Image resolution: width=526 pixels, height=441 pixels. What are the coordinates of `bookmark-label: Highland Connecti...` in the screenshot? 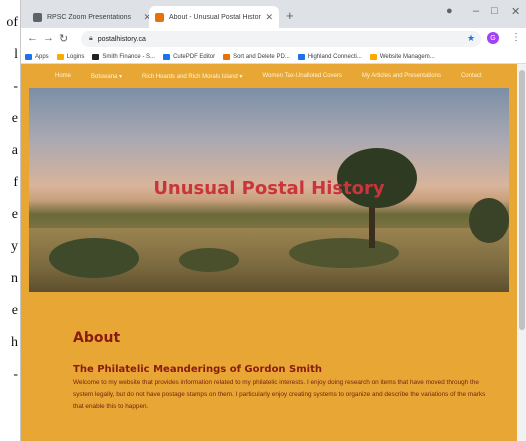 It's located at (334, 56).